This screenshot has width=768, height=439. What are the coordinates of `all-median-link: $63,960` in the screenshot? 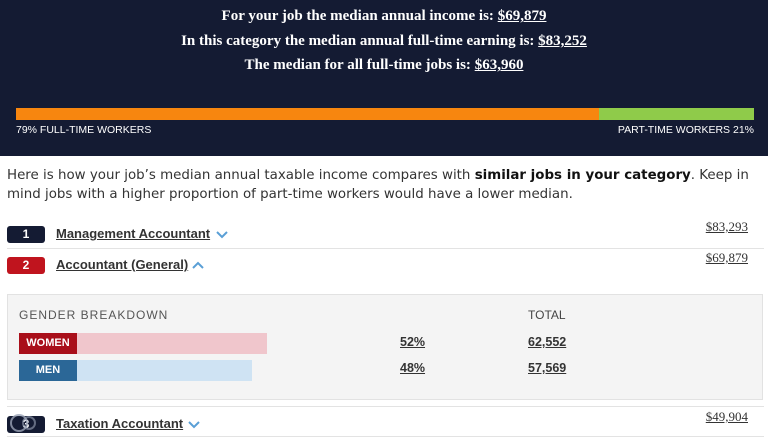 It's located at (499, 65).